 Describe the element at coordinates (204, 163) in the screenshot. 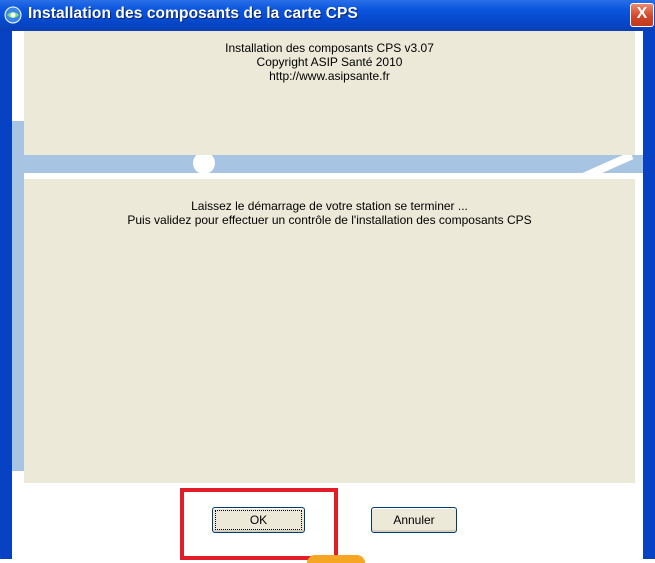

I see `background-circle` at that location.